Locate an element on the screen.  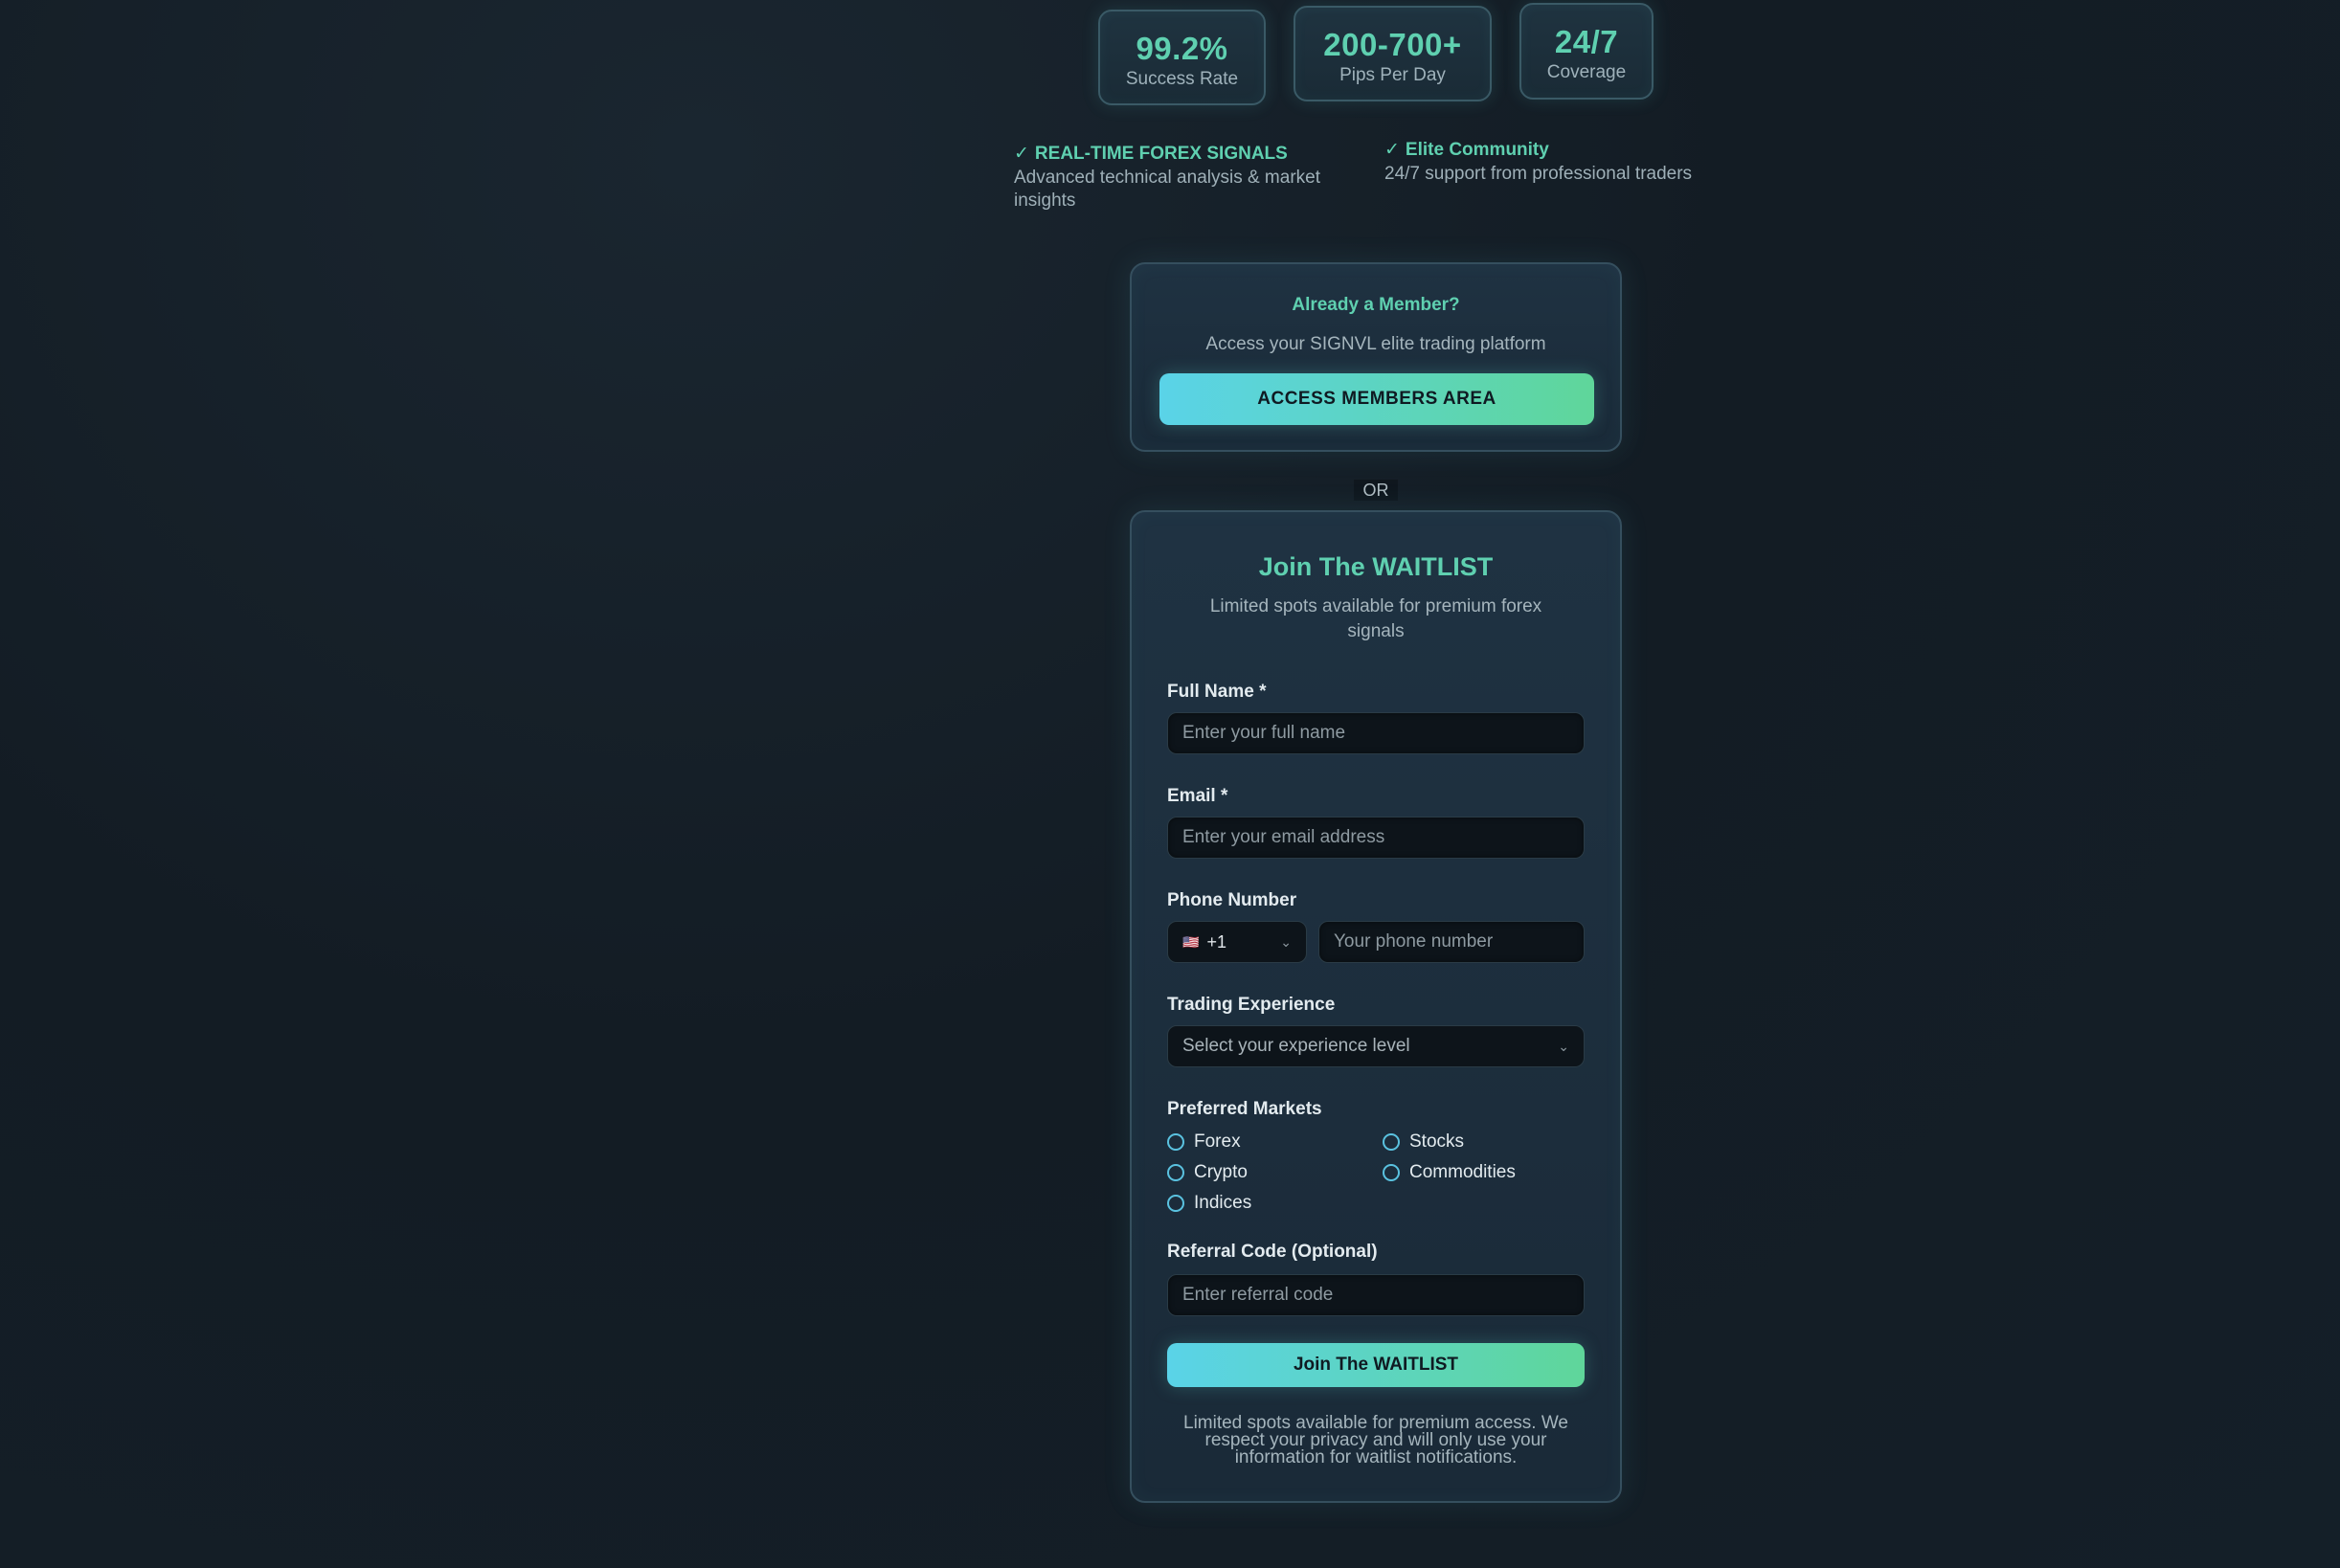
experience-label: Trading Experience is located at coordinates (1251, 1005).